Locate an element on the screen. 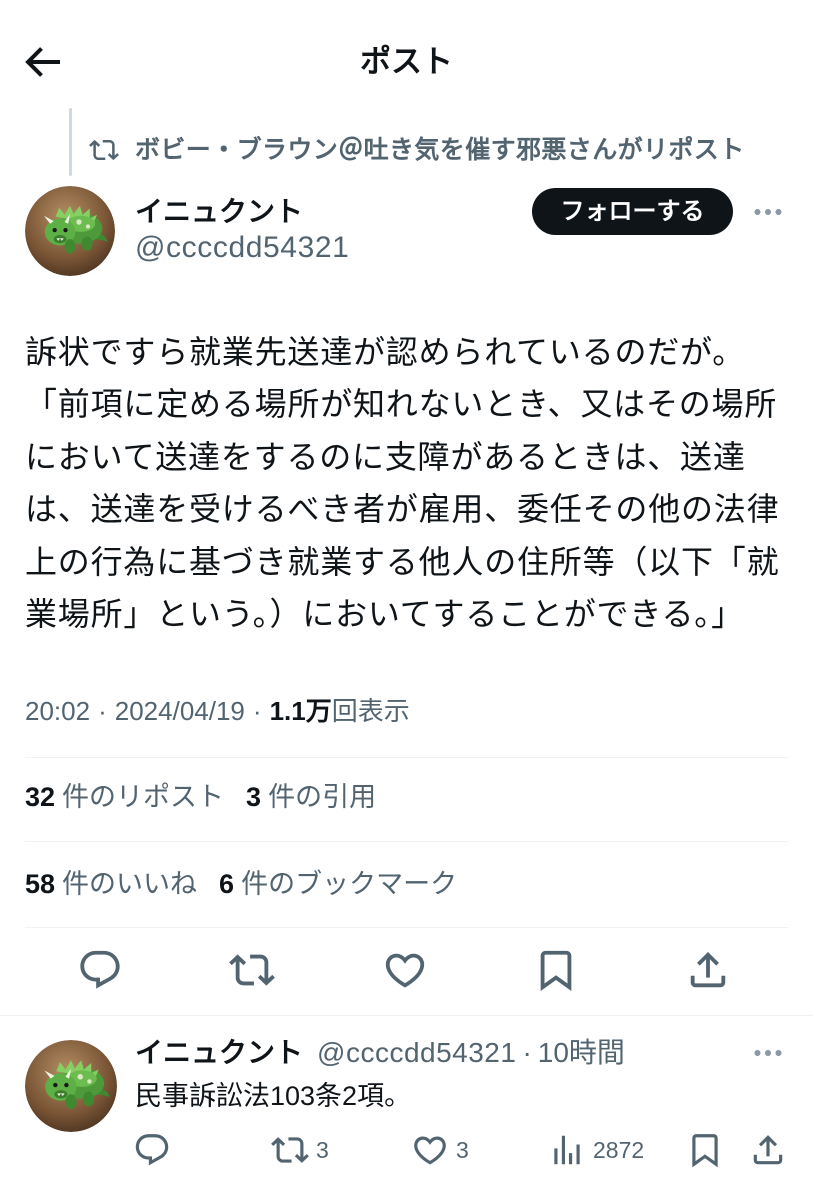 Image resolution: width=813 pixels, height=1200 pixels. quotes-stat: 3 件の引用 is located at coordinates (311, 797).